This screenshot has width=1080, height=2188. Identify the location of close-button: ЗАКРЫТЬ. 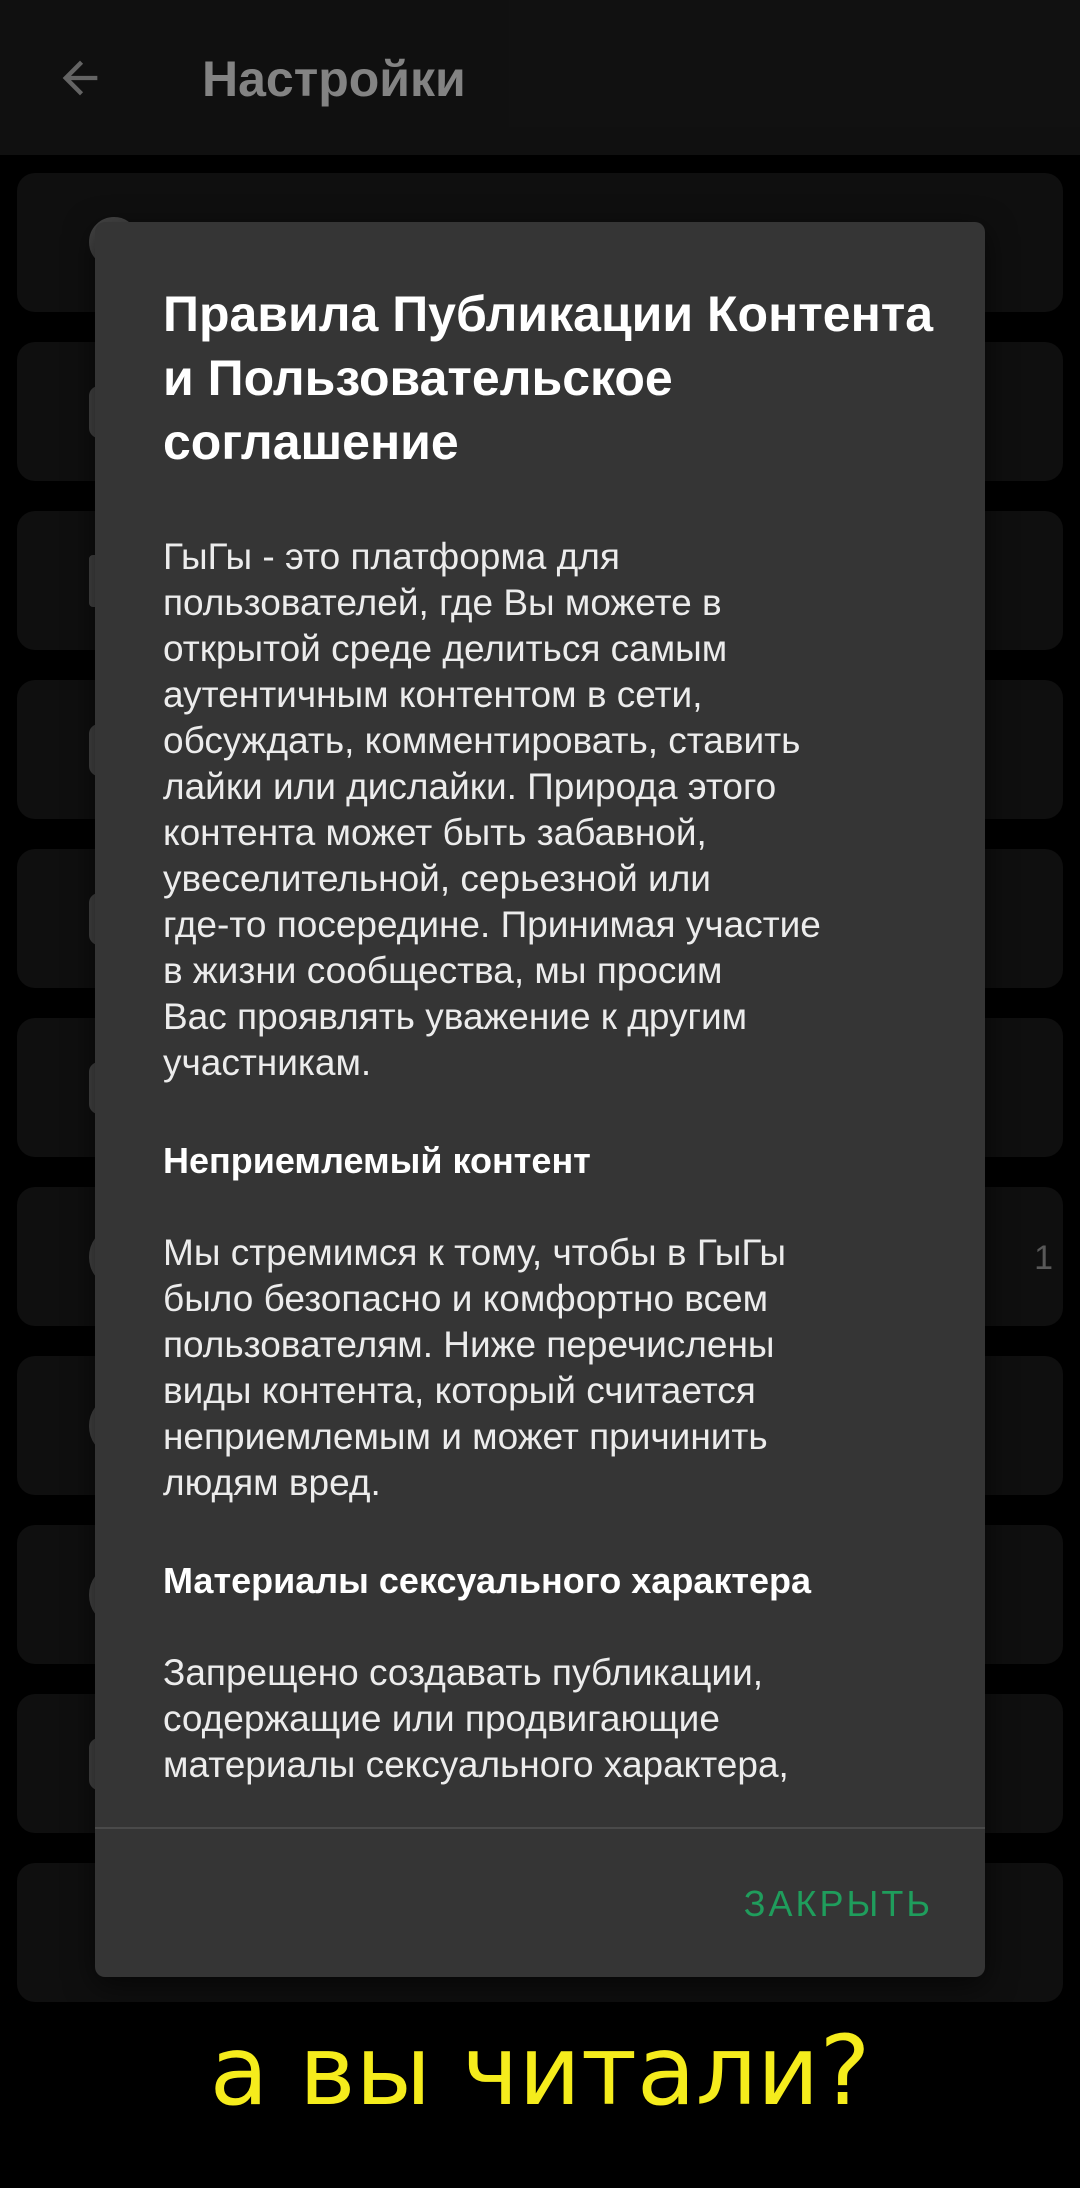
(838, 1904).